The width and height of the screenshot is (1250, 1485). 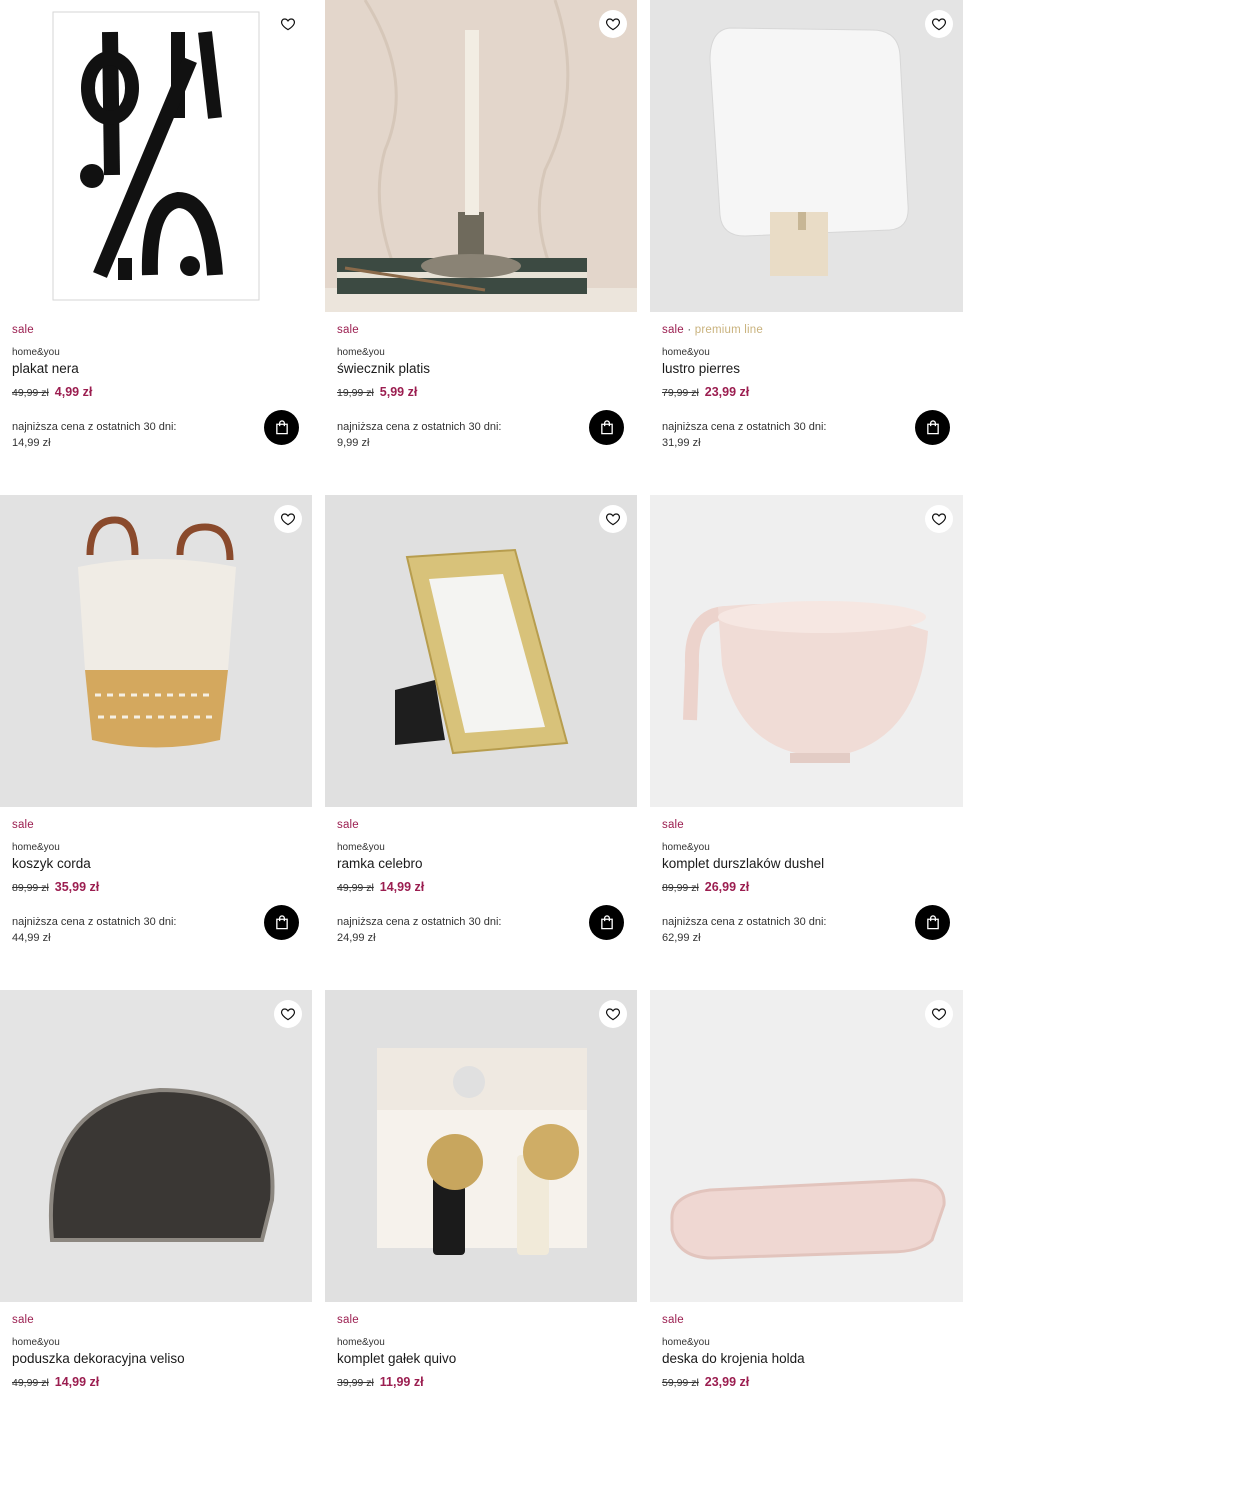 What do you see at coordinates (481, 1358) in the screenshot?
I see `product-name: komplet gałek quivo` at bounding box center [481, 1358].